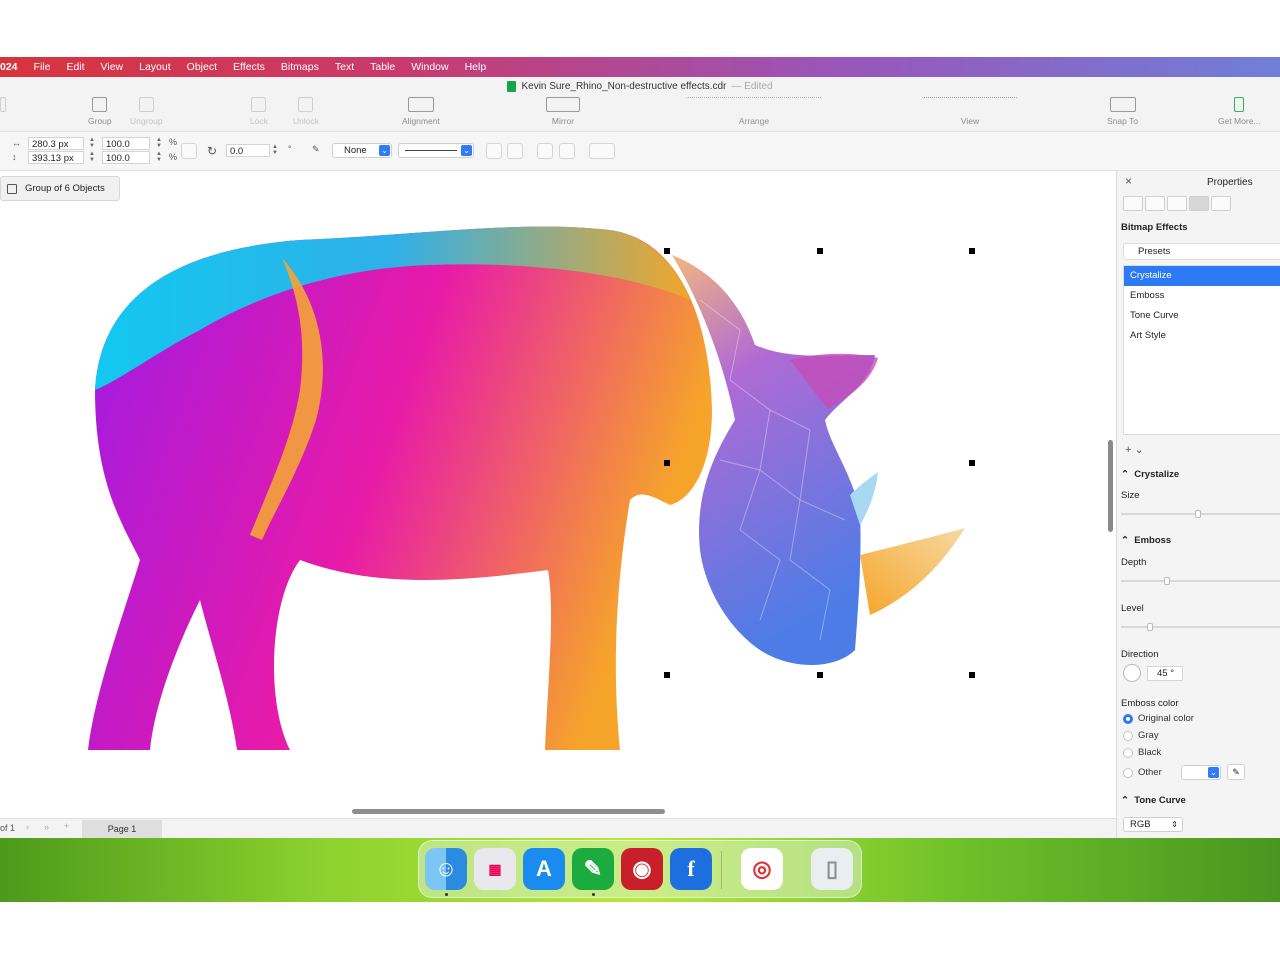 This screenshot has width=1280, height=960. What do you see at coordinates (290, 149) in the screenshot?
I see `degree-unit: °` at bounding box center [290, 149].